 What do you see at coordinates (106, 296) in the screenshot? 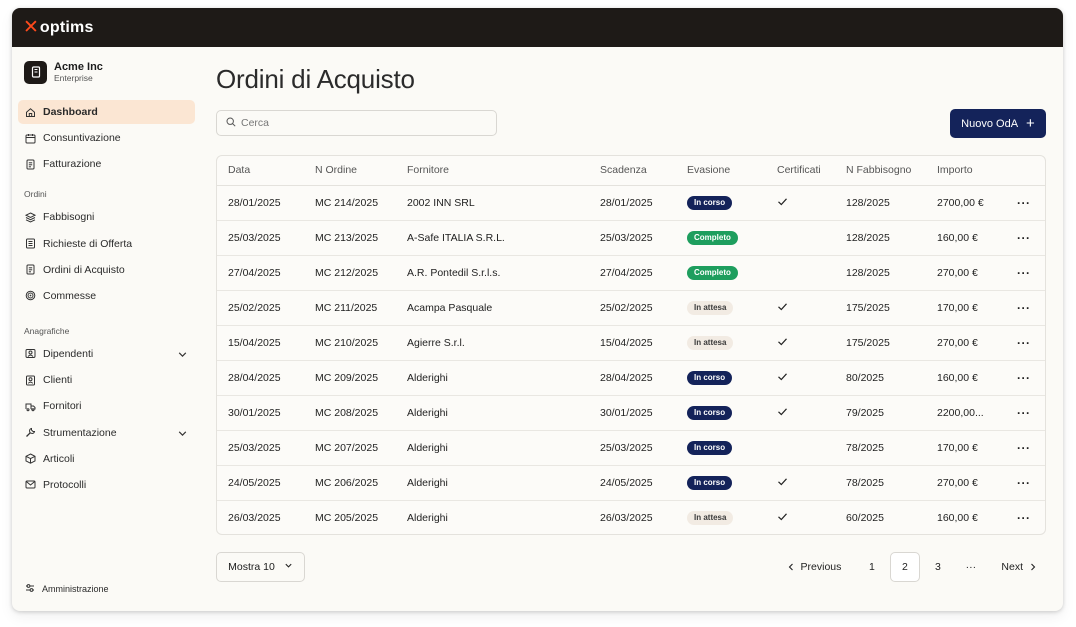
I see `sidebar-item-commesse: Commesse` at bounding box center [106, 296].